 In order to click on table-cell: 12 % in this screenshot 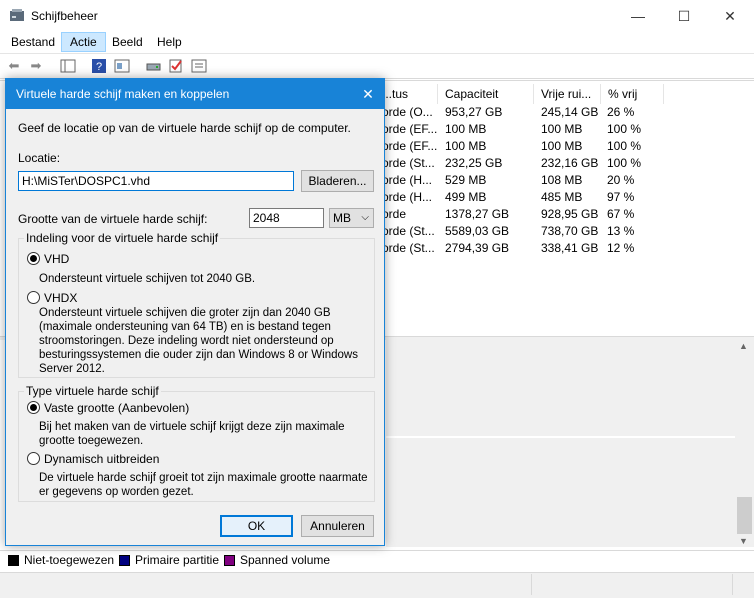, I will do `click(621, 248)`.